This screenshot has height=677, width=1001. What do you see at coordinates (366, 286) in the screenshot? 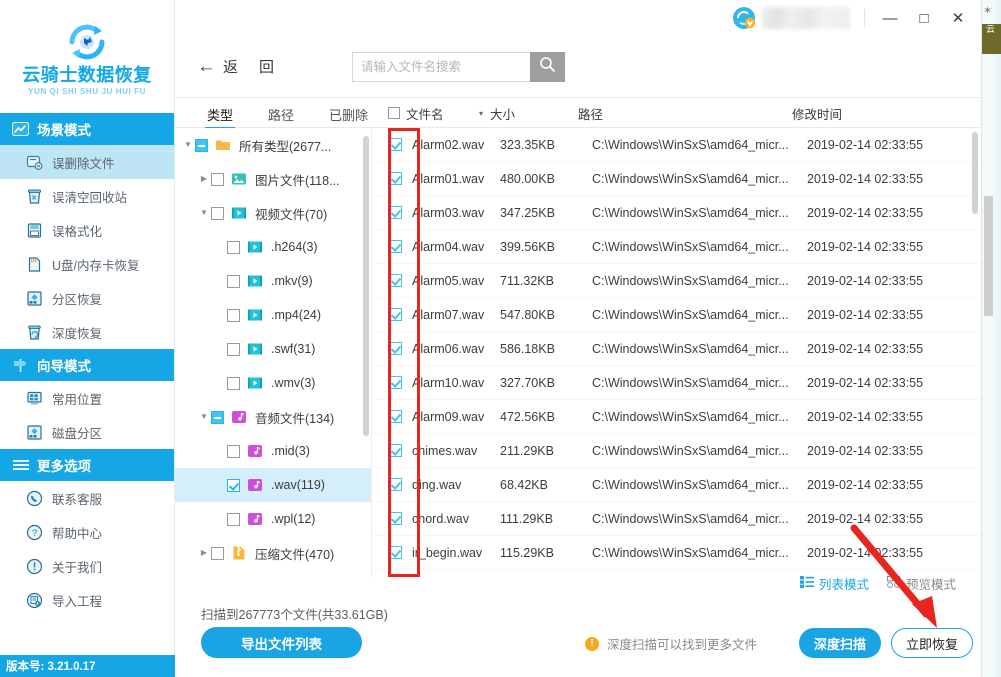
I see `tree-scrollbar` at bounding box center [366, 286].